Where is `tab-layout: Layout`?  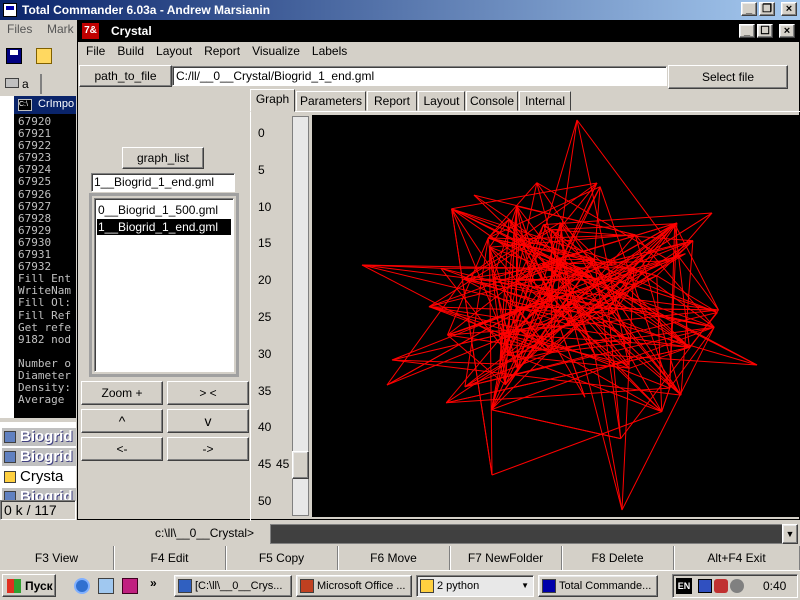
tab-layout: Layout is located at coordinates (441, 101).